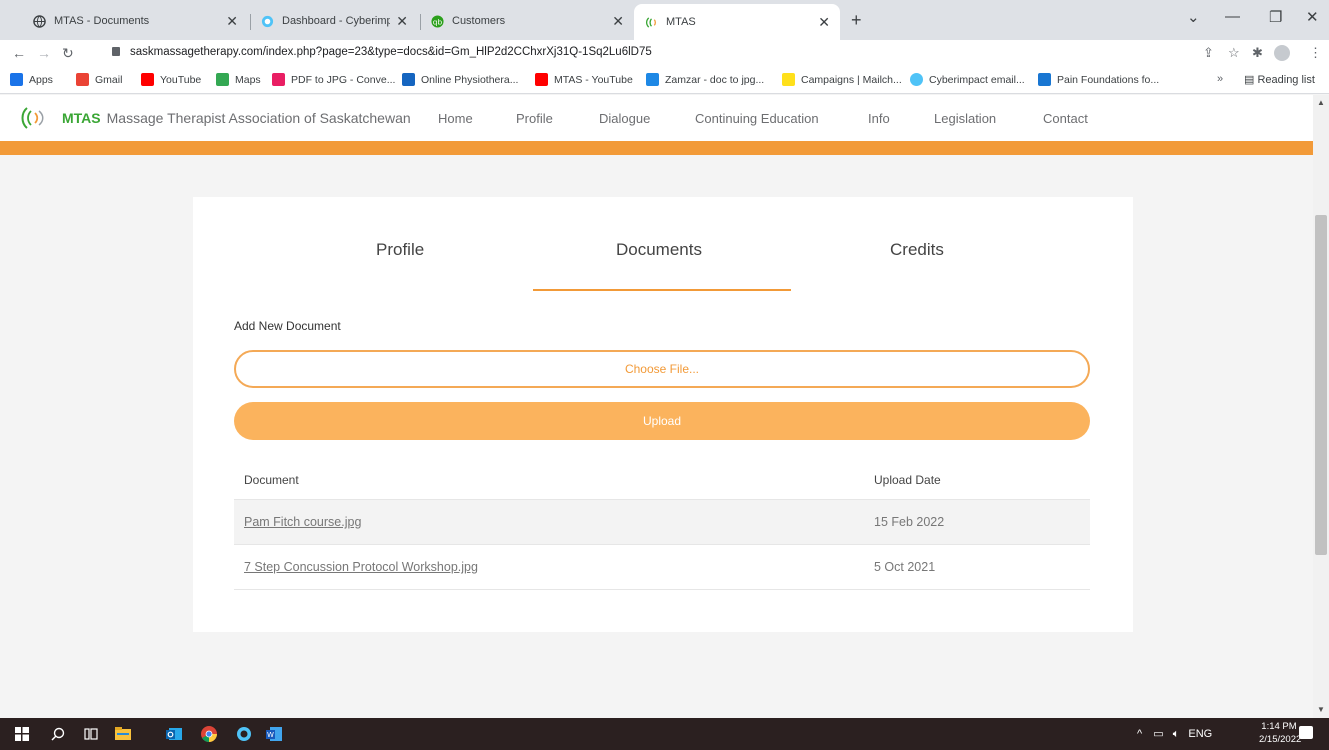 Image resolution: width=1329 pixels, height=750 pixels. What do you see at coordinates (788, 79) in the screenshot?
I see `mailchimp-icon` at bounding box center [788, 79].